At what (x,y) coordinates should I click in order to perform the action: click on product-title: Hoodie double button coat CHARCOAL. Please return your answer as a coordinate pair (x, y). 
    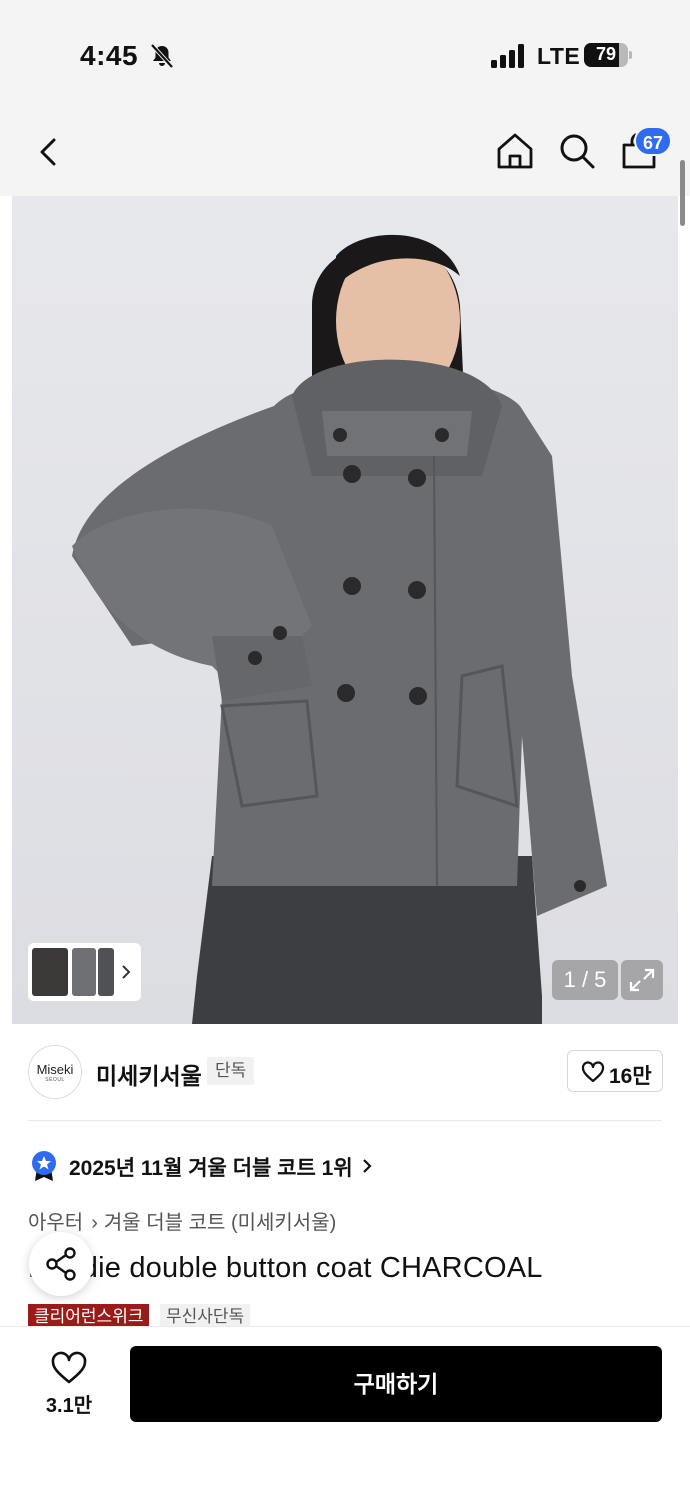
    Looking at the image, I should click on (285, 1268).